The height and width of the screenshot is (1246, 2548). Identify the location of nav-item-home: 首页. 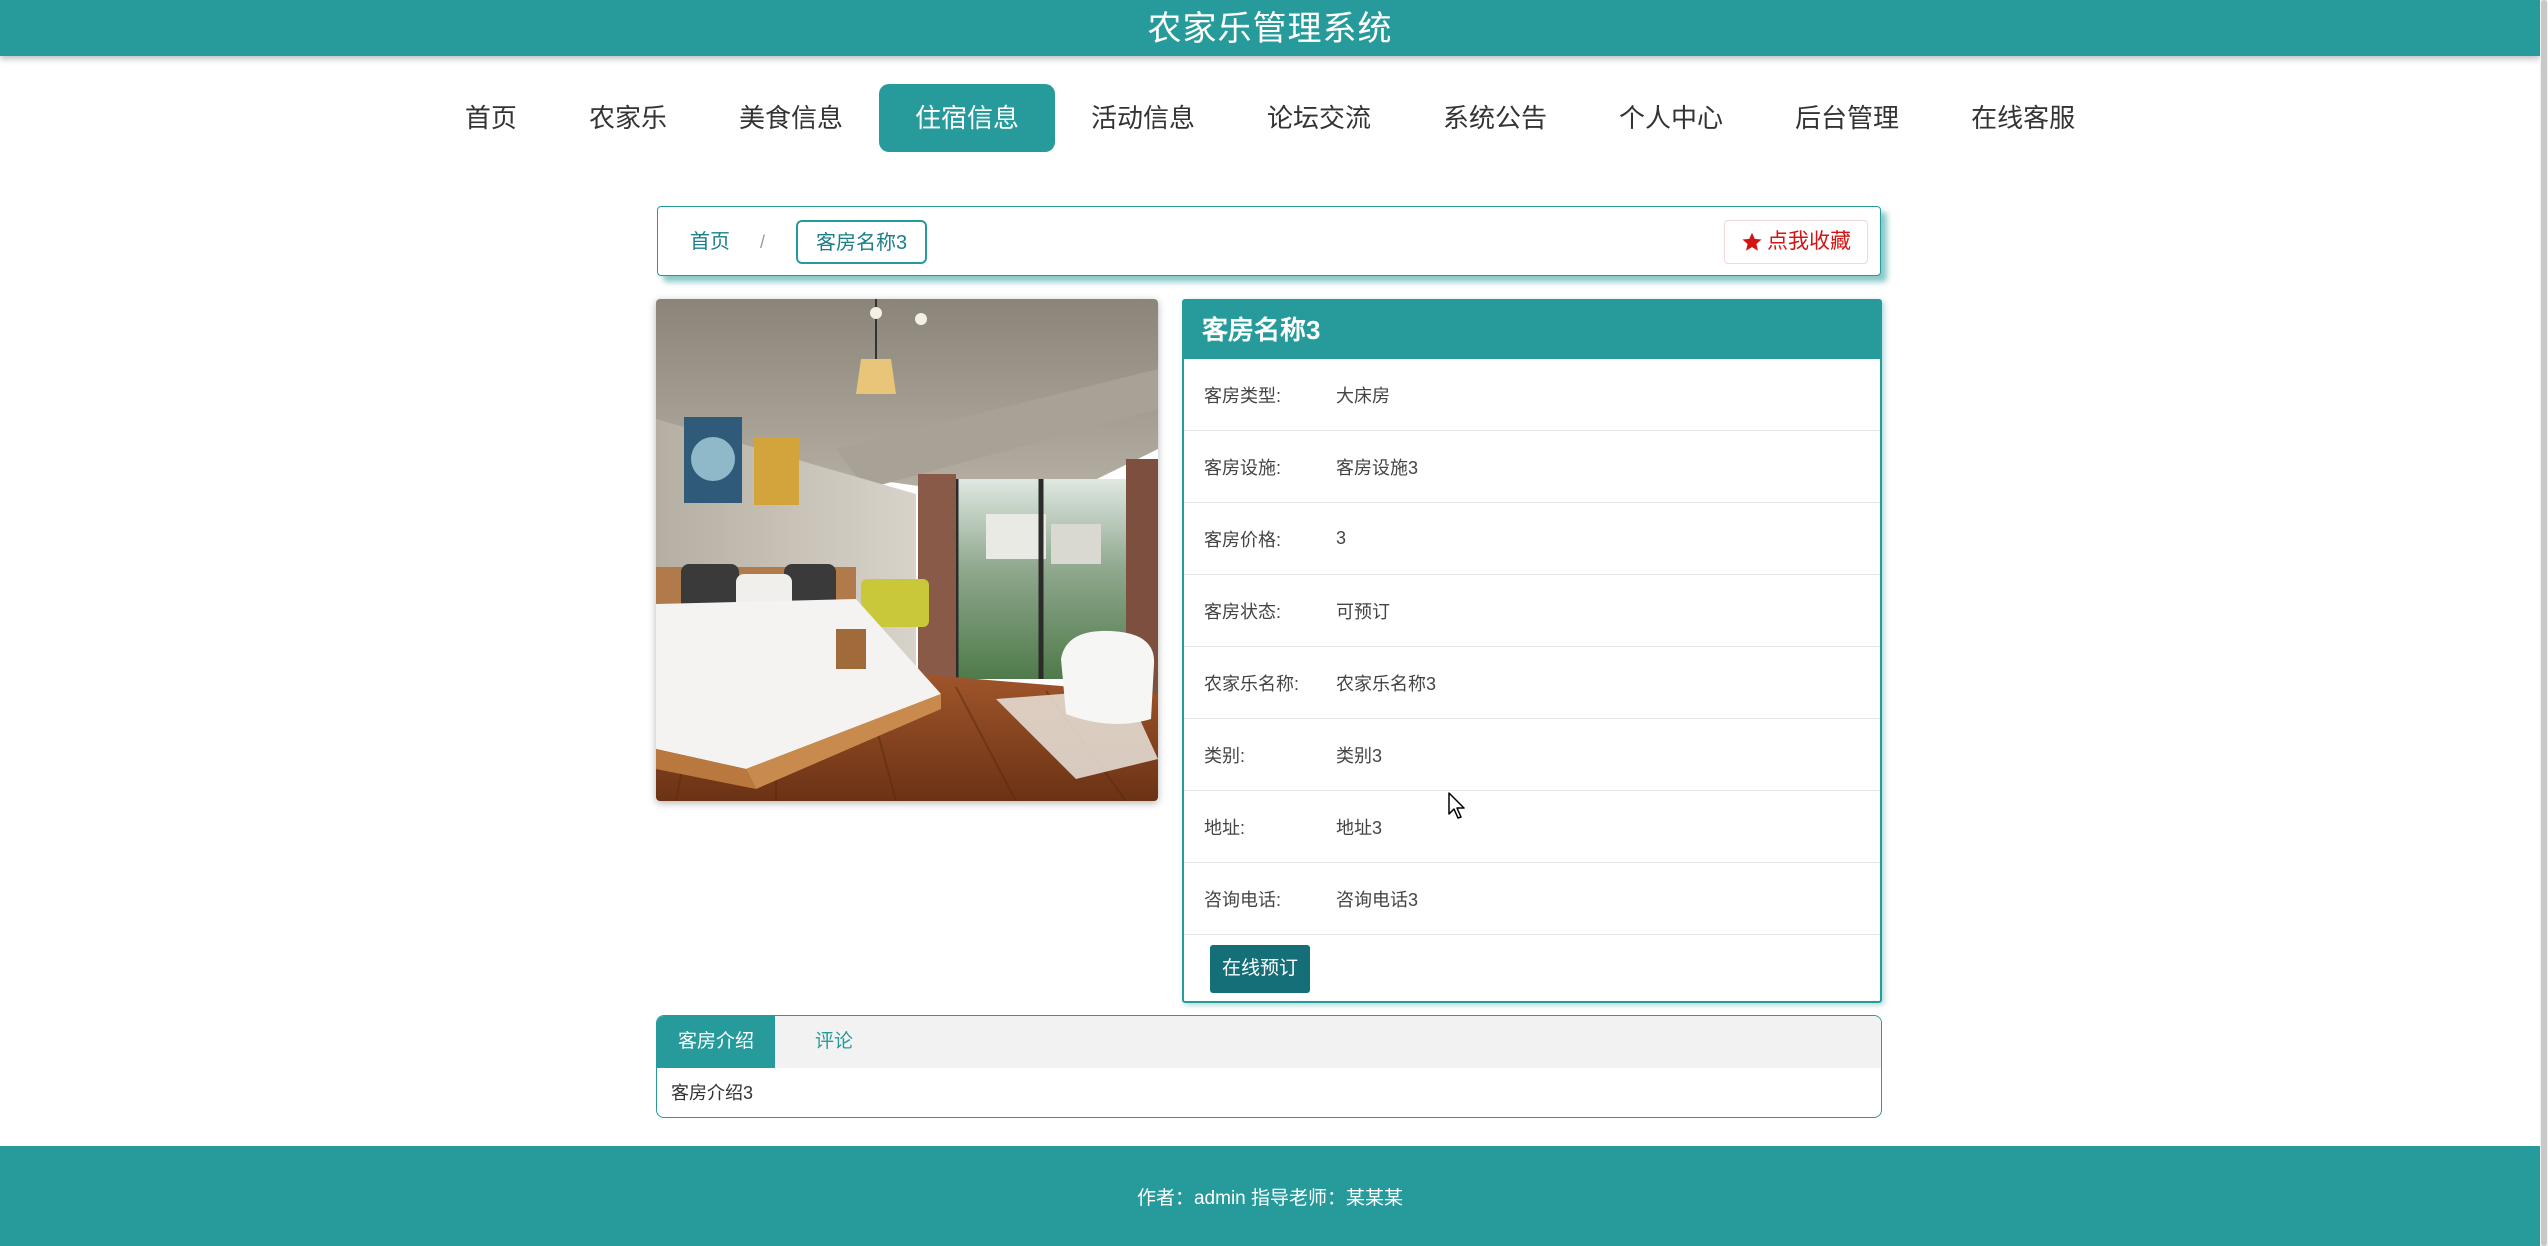
(491, 118).